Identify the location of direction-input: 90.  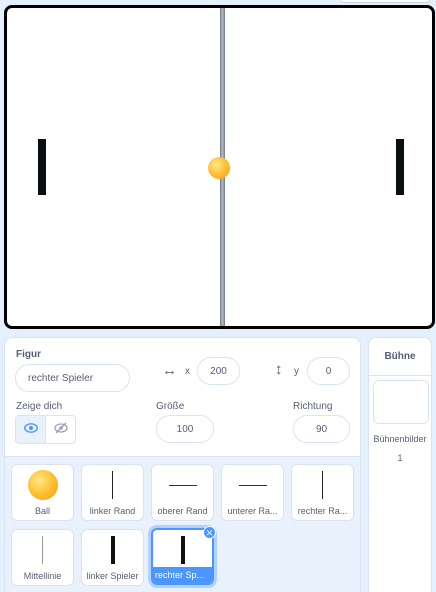
(321, 429).